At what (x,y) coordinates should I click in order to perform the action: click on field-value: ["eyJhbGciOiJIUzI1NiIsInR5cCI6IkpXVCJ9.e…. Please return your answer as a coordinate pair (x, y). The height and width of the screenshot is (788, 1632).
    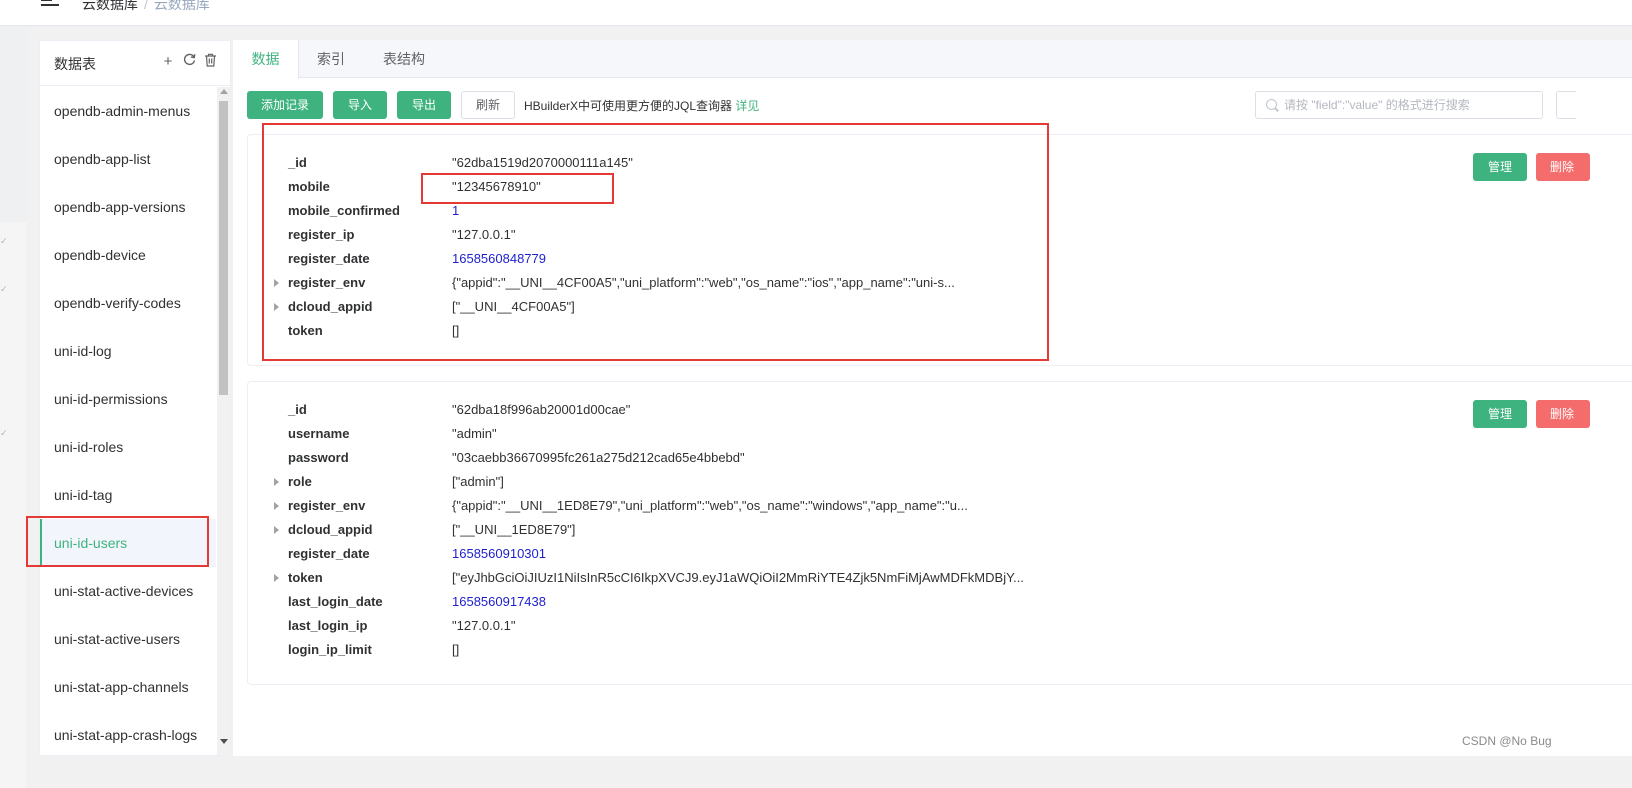
    Looking at the image, I should click on (738, 577).